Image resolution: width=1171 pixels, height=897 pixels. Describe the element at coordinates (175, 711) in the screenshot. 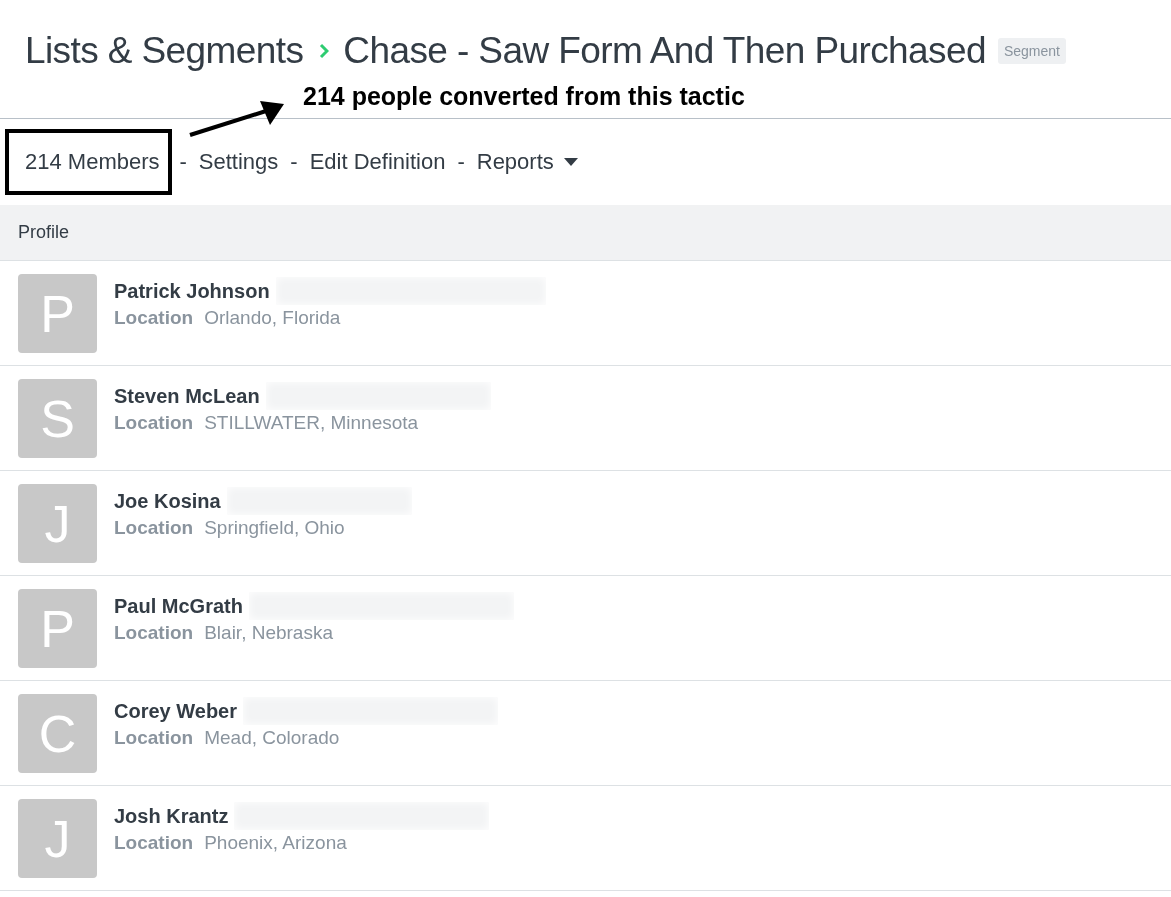

I see `profile-name: Corey Weber` at that location.